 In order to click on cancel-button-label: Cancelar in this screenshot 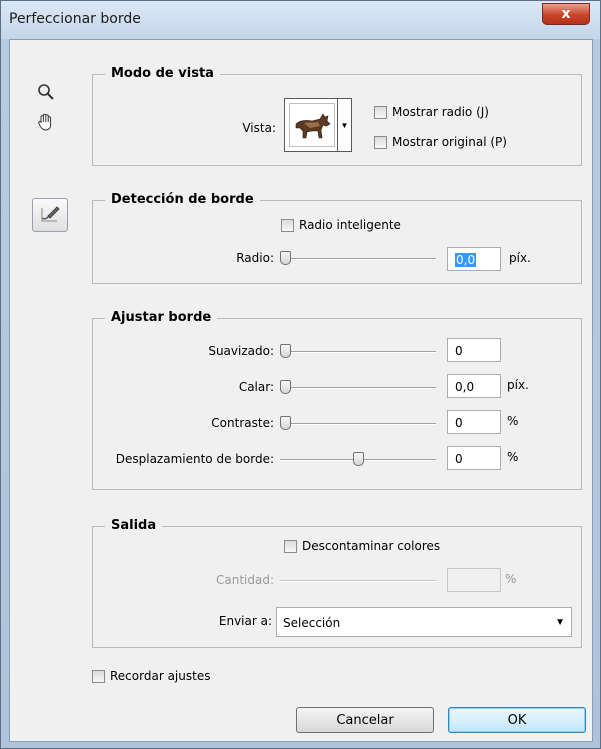, I will do `click(365, 720)`.